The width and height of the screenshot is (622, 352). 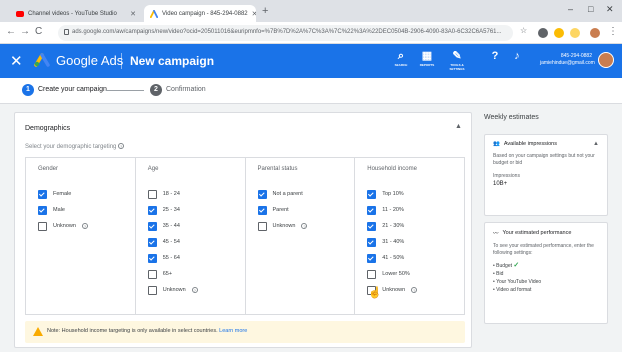 I want to click on card-title: Your estimated performance, so click(x=537, y=233).